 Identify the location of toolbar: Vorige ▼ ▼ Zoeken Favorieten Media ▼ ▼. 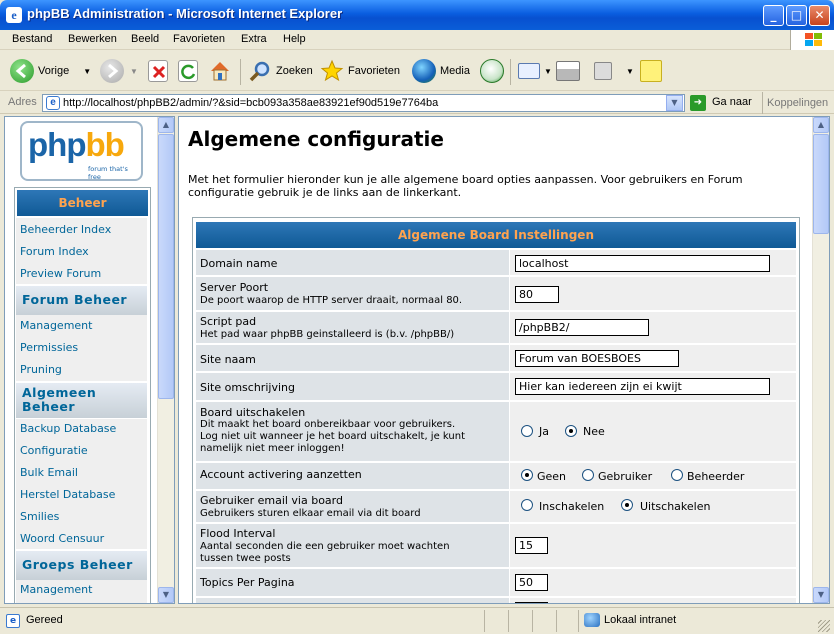
(417, 71).